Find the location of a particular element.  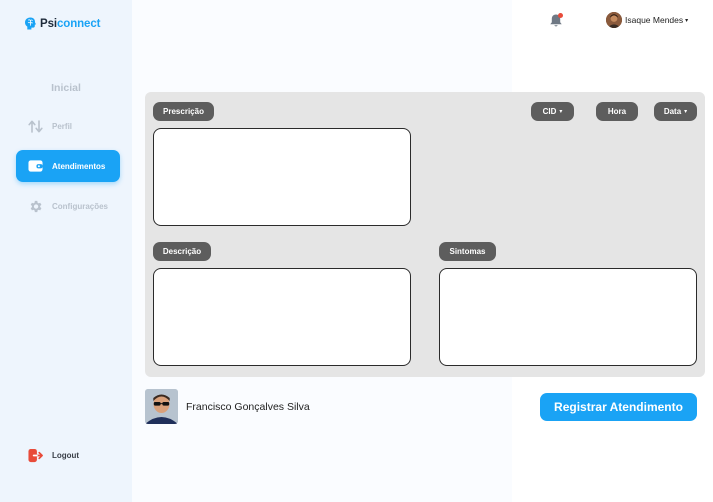

sidebar-item-perfil: Perfil is located at coordinates (68, 126).